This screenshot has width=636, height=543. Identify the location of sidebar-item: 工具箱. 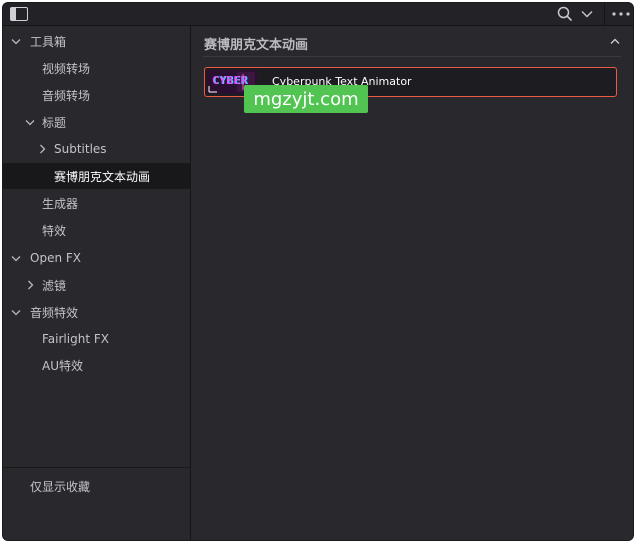
(96, 41).